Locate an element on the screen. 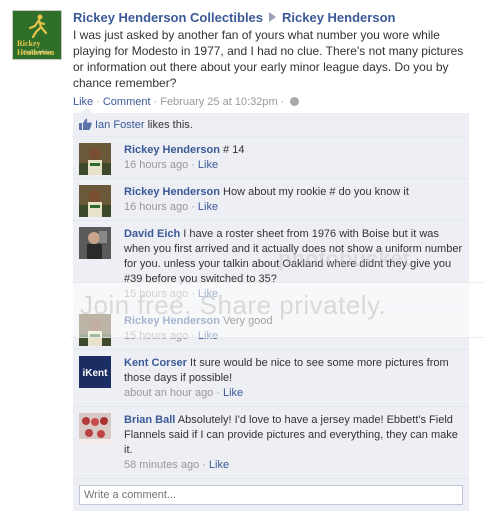 Image resolution: width=484 pixels, height=520 pixels. target-name-link: Rickey Henderson is located at coordinates (338, 17).